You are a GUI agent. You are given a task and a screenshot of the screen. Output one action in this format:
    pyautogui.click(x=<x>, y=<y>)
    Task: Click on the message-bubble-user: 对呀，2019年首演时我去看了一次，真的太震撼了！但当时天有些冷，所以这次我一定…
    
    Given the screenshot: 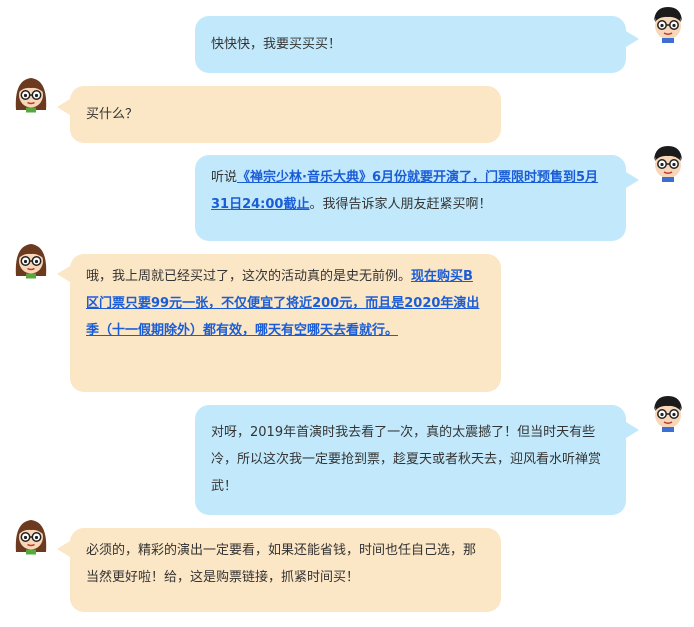 What is the action you would take?
    pyautogui.click(x=410, y=460)
    